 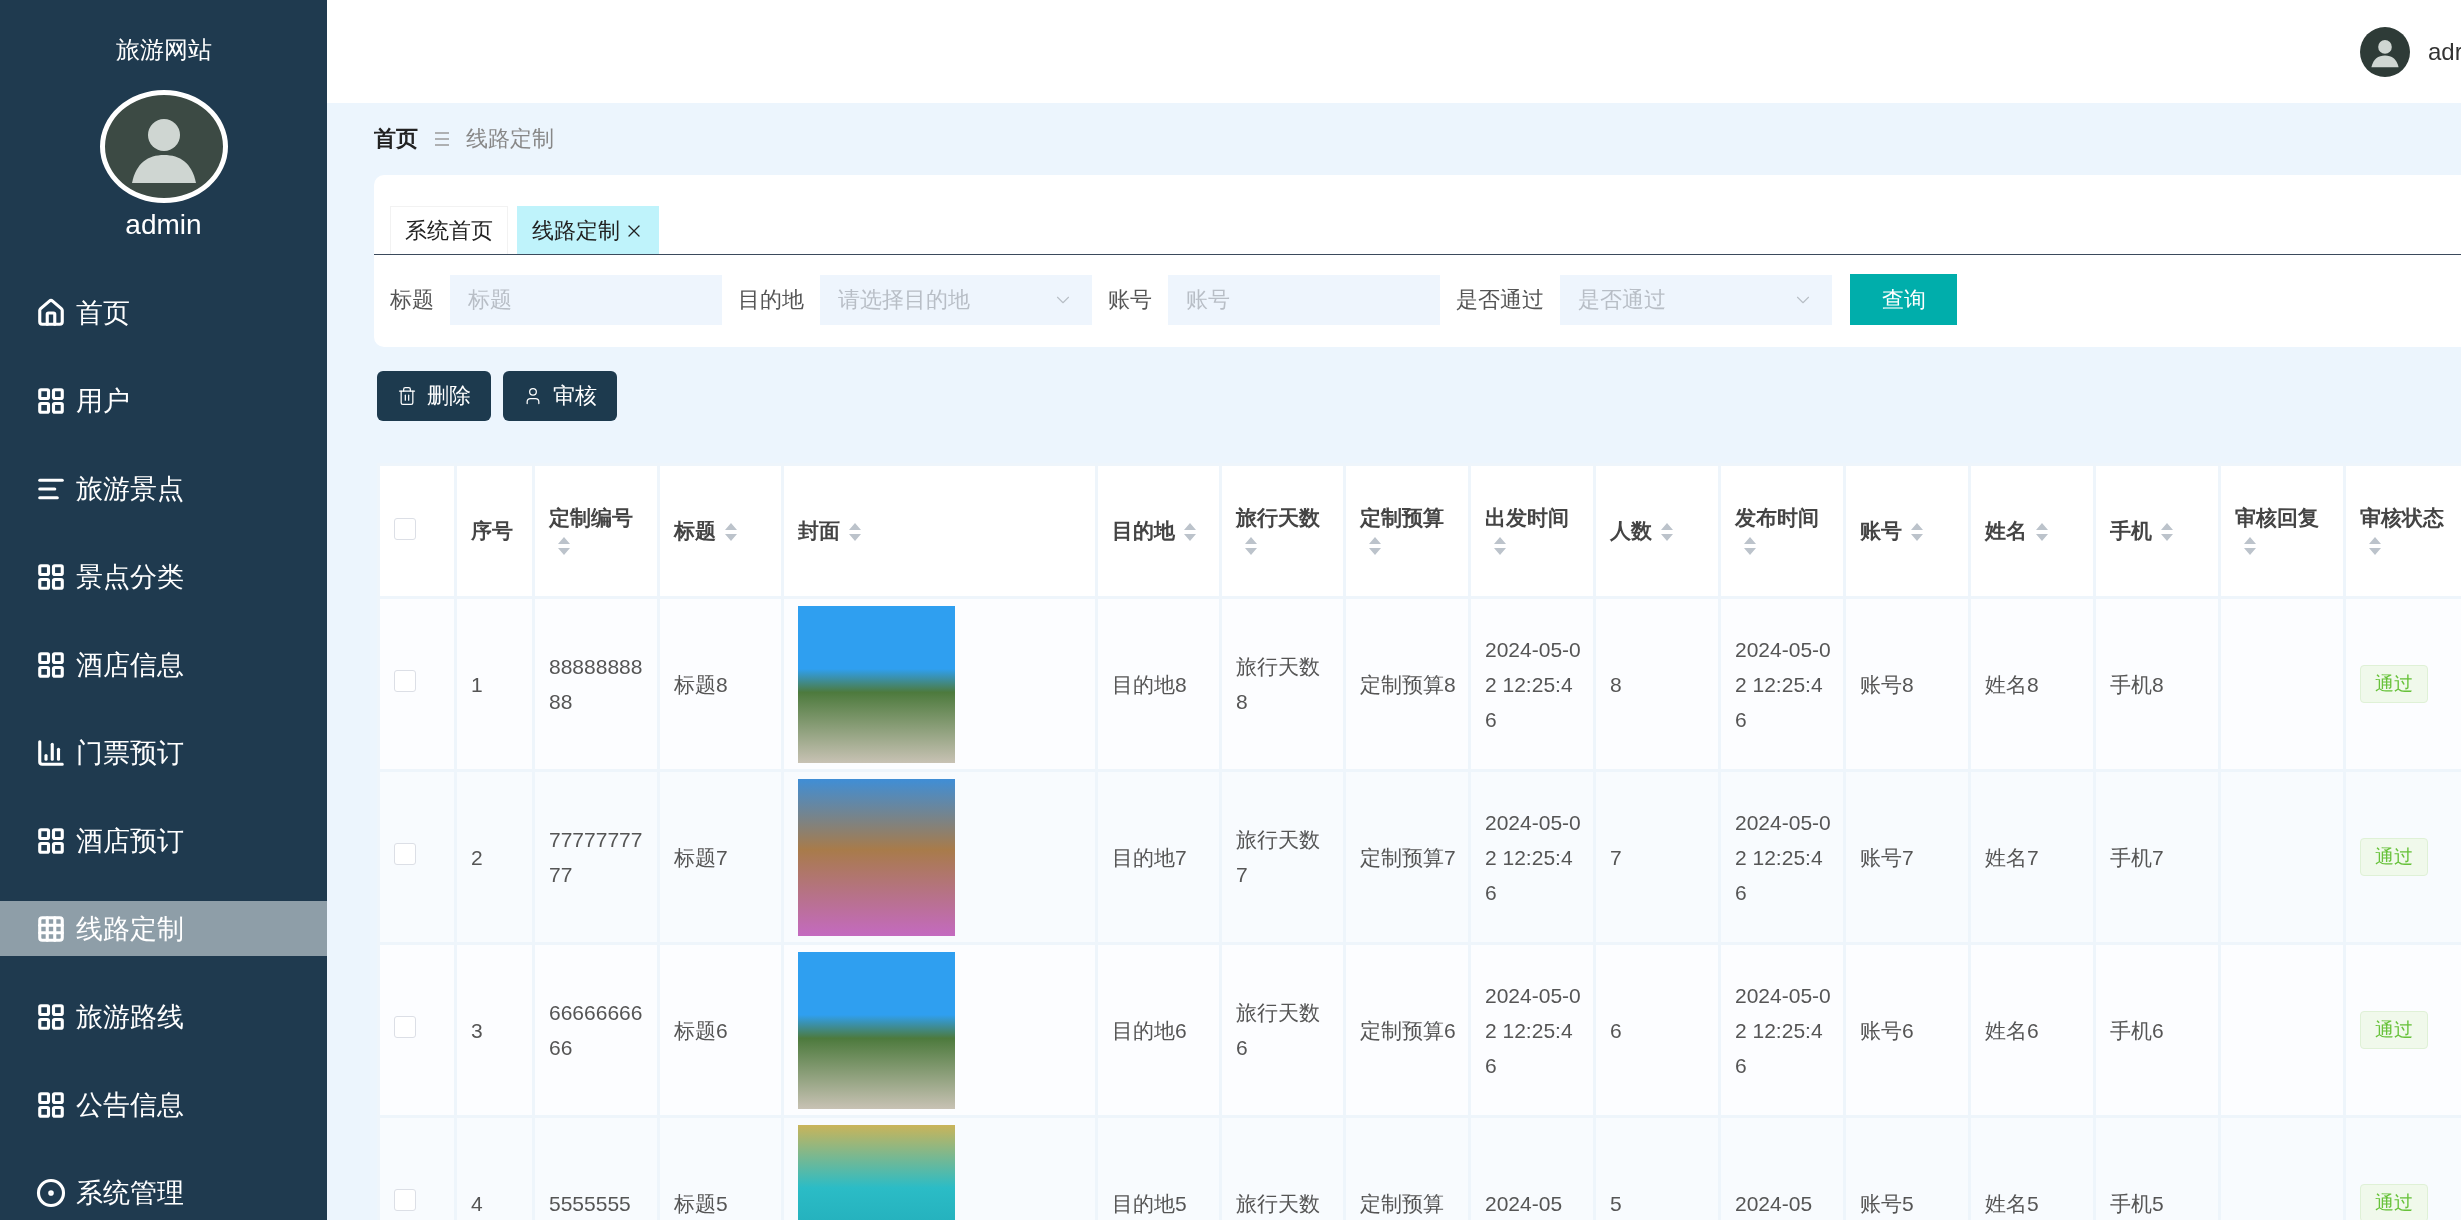 I want to click on table-cell-text: 定制预算, so click(x=1402, y=1203).